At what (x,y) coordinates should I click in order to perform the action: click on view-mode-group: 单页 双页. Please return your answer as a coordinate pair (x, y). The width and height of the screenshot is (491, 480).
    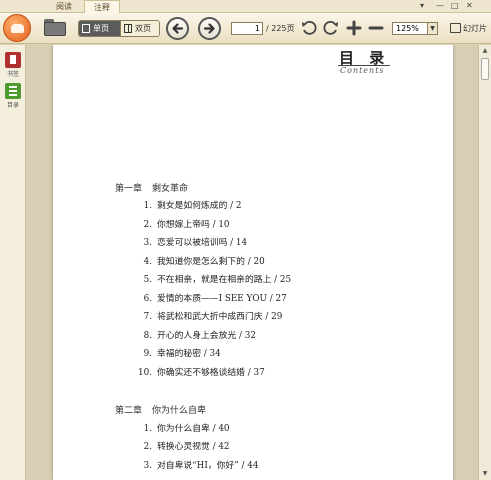
    Looking at the image, I should click on (119, 28).